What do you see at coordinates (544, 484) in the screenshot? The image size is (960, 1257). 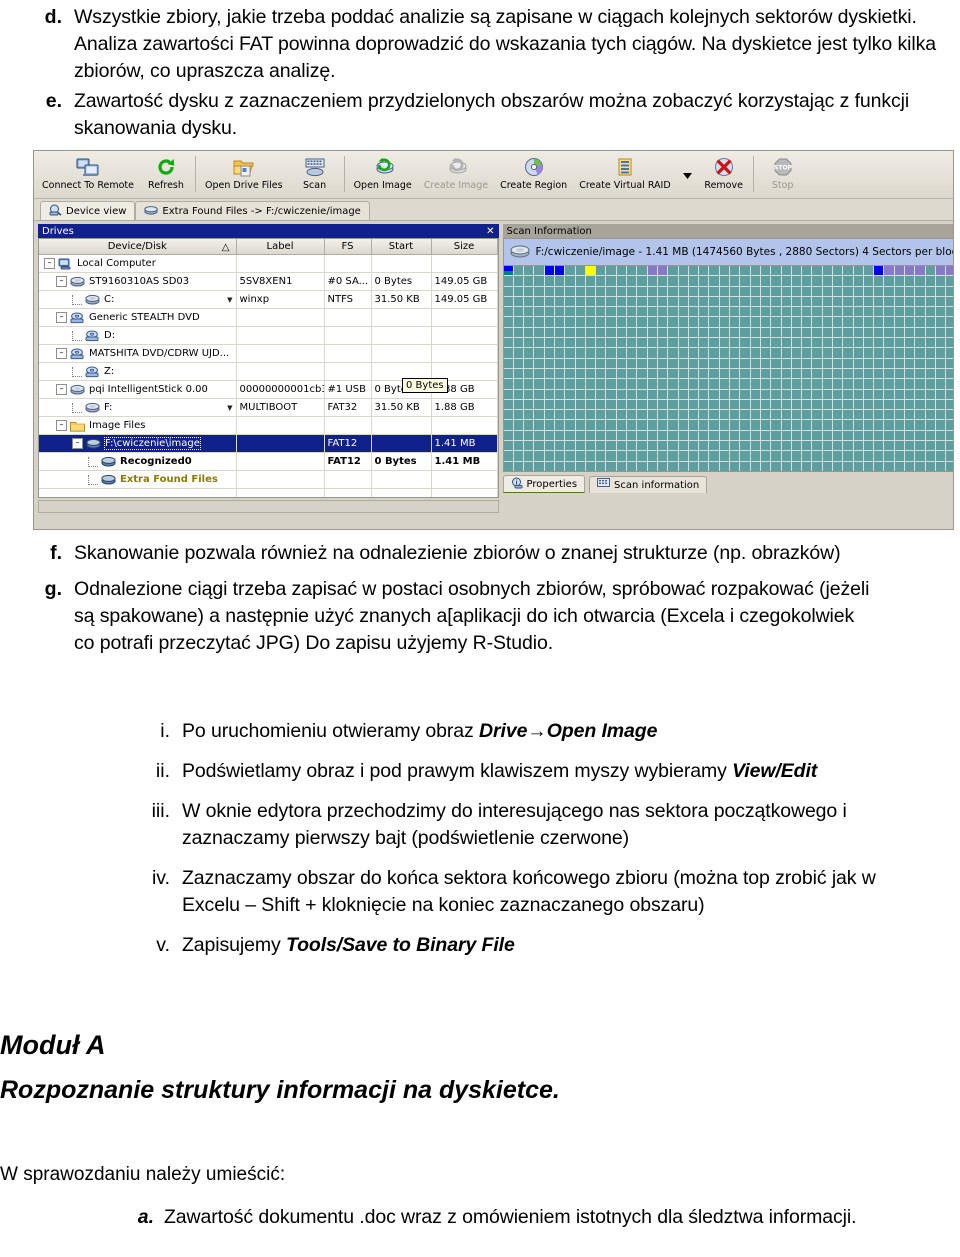 I see `button-properties: i Properties` at bounding box center [544, 484].